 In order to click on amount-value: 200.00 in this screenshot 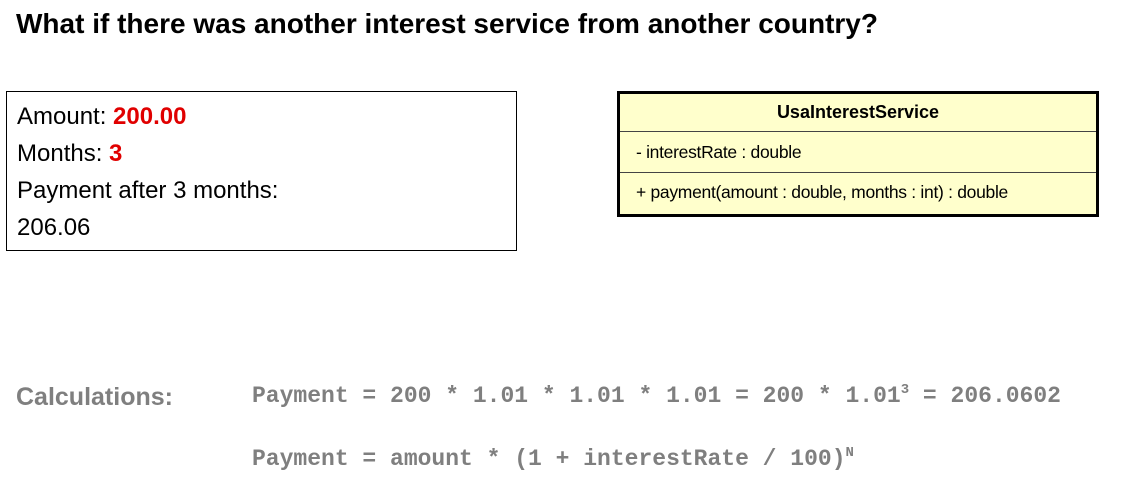, I will do `click(150, 116)`.